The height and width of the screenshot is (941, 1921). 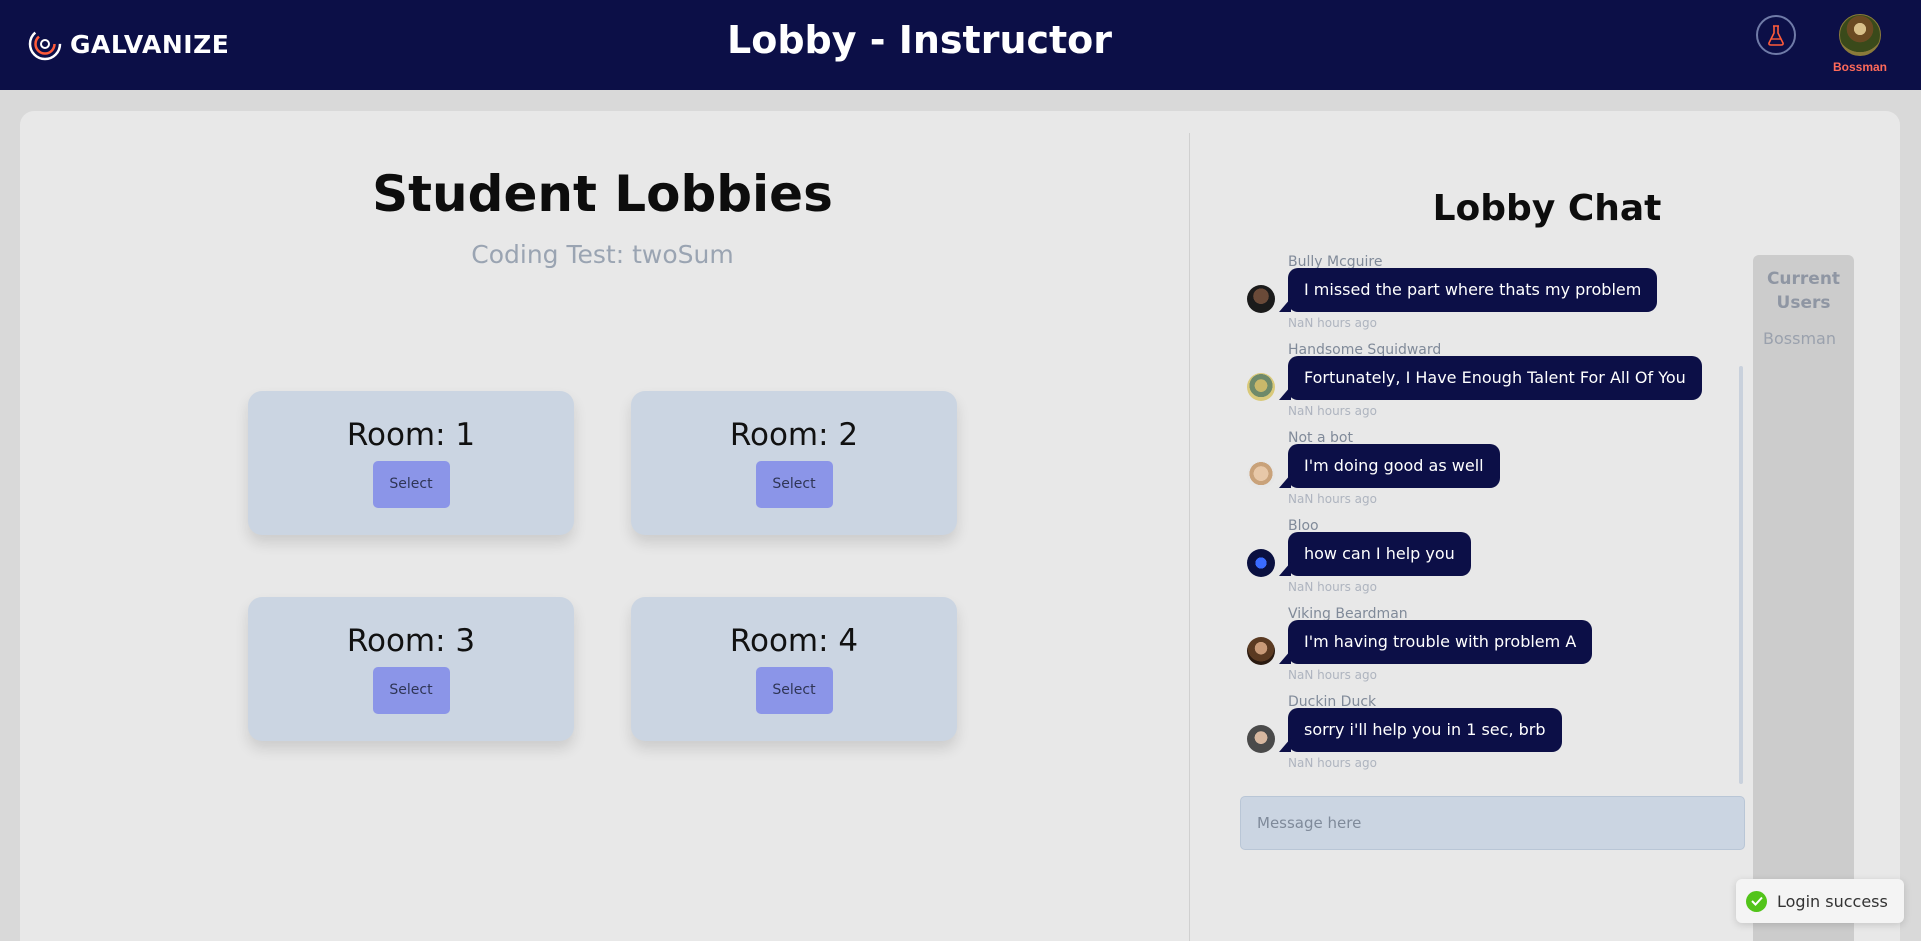 I want to click on room-card: Room: 4 Select, so click(x=794, y=669).